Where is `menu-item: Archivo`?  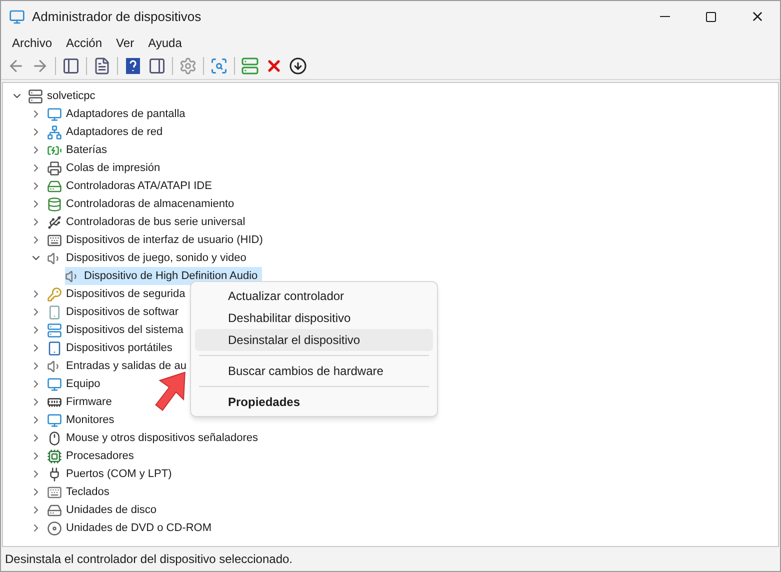
menu-item: Archivo is located at coordinates (32, 43).